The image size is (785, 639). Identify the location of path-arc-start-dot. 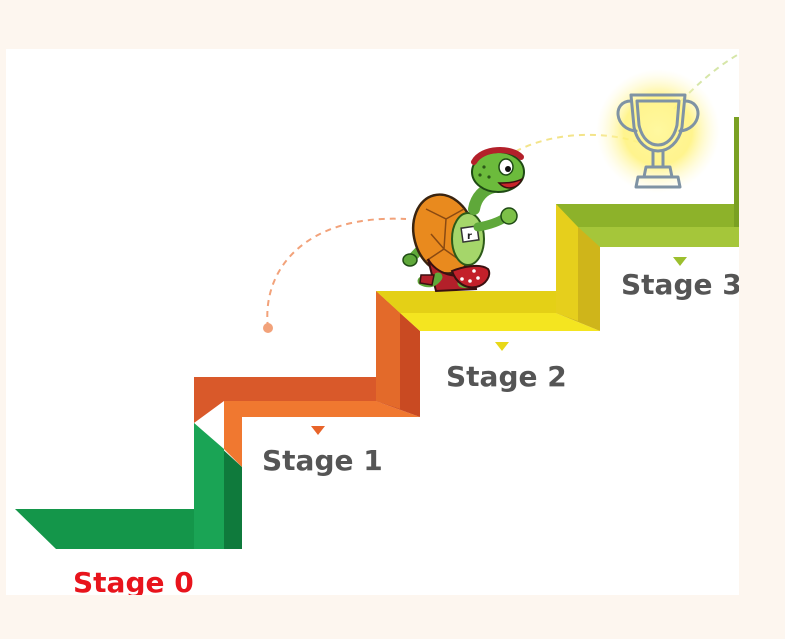
(268, 328).